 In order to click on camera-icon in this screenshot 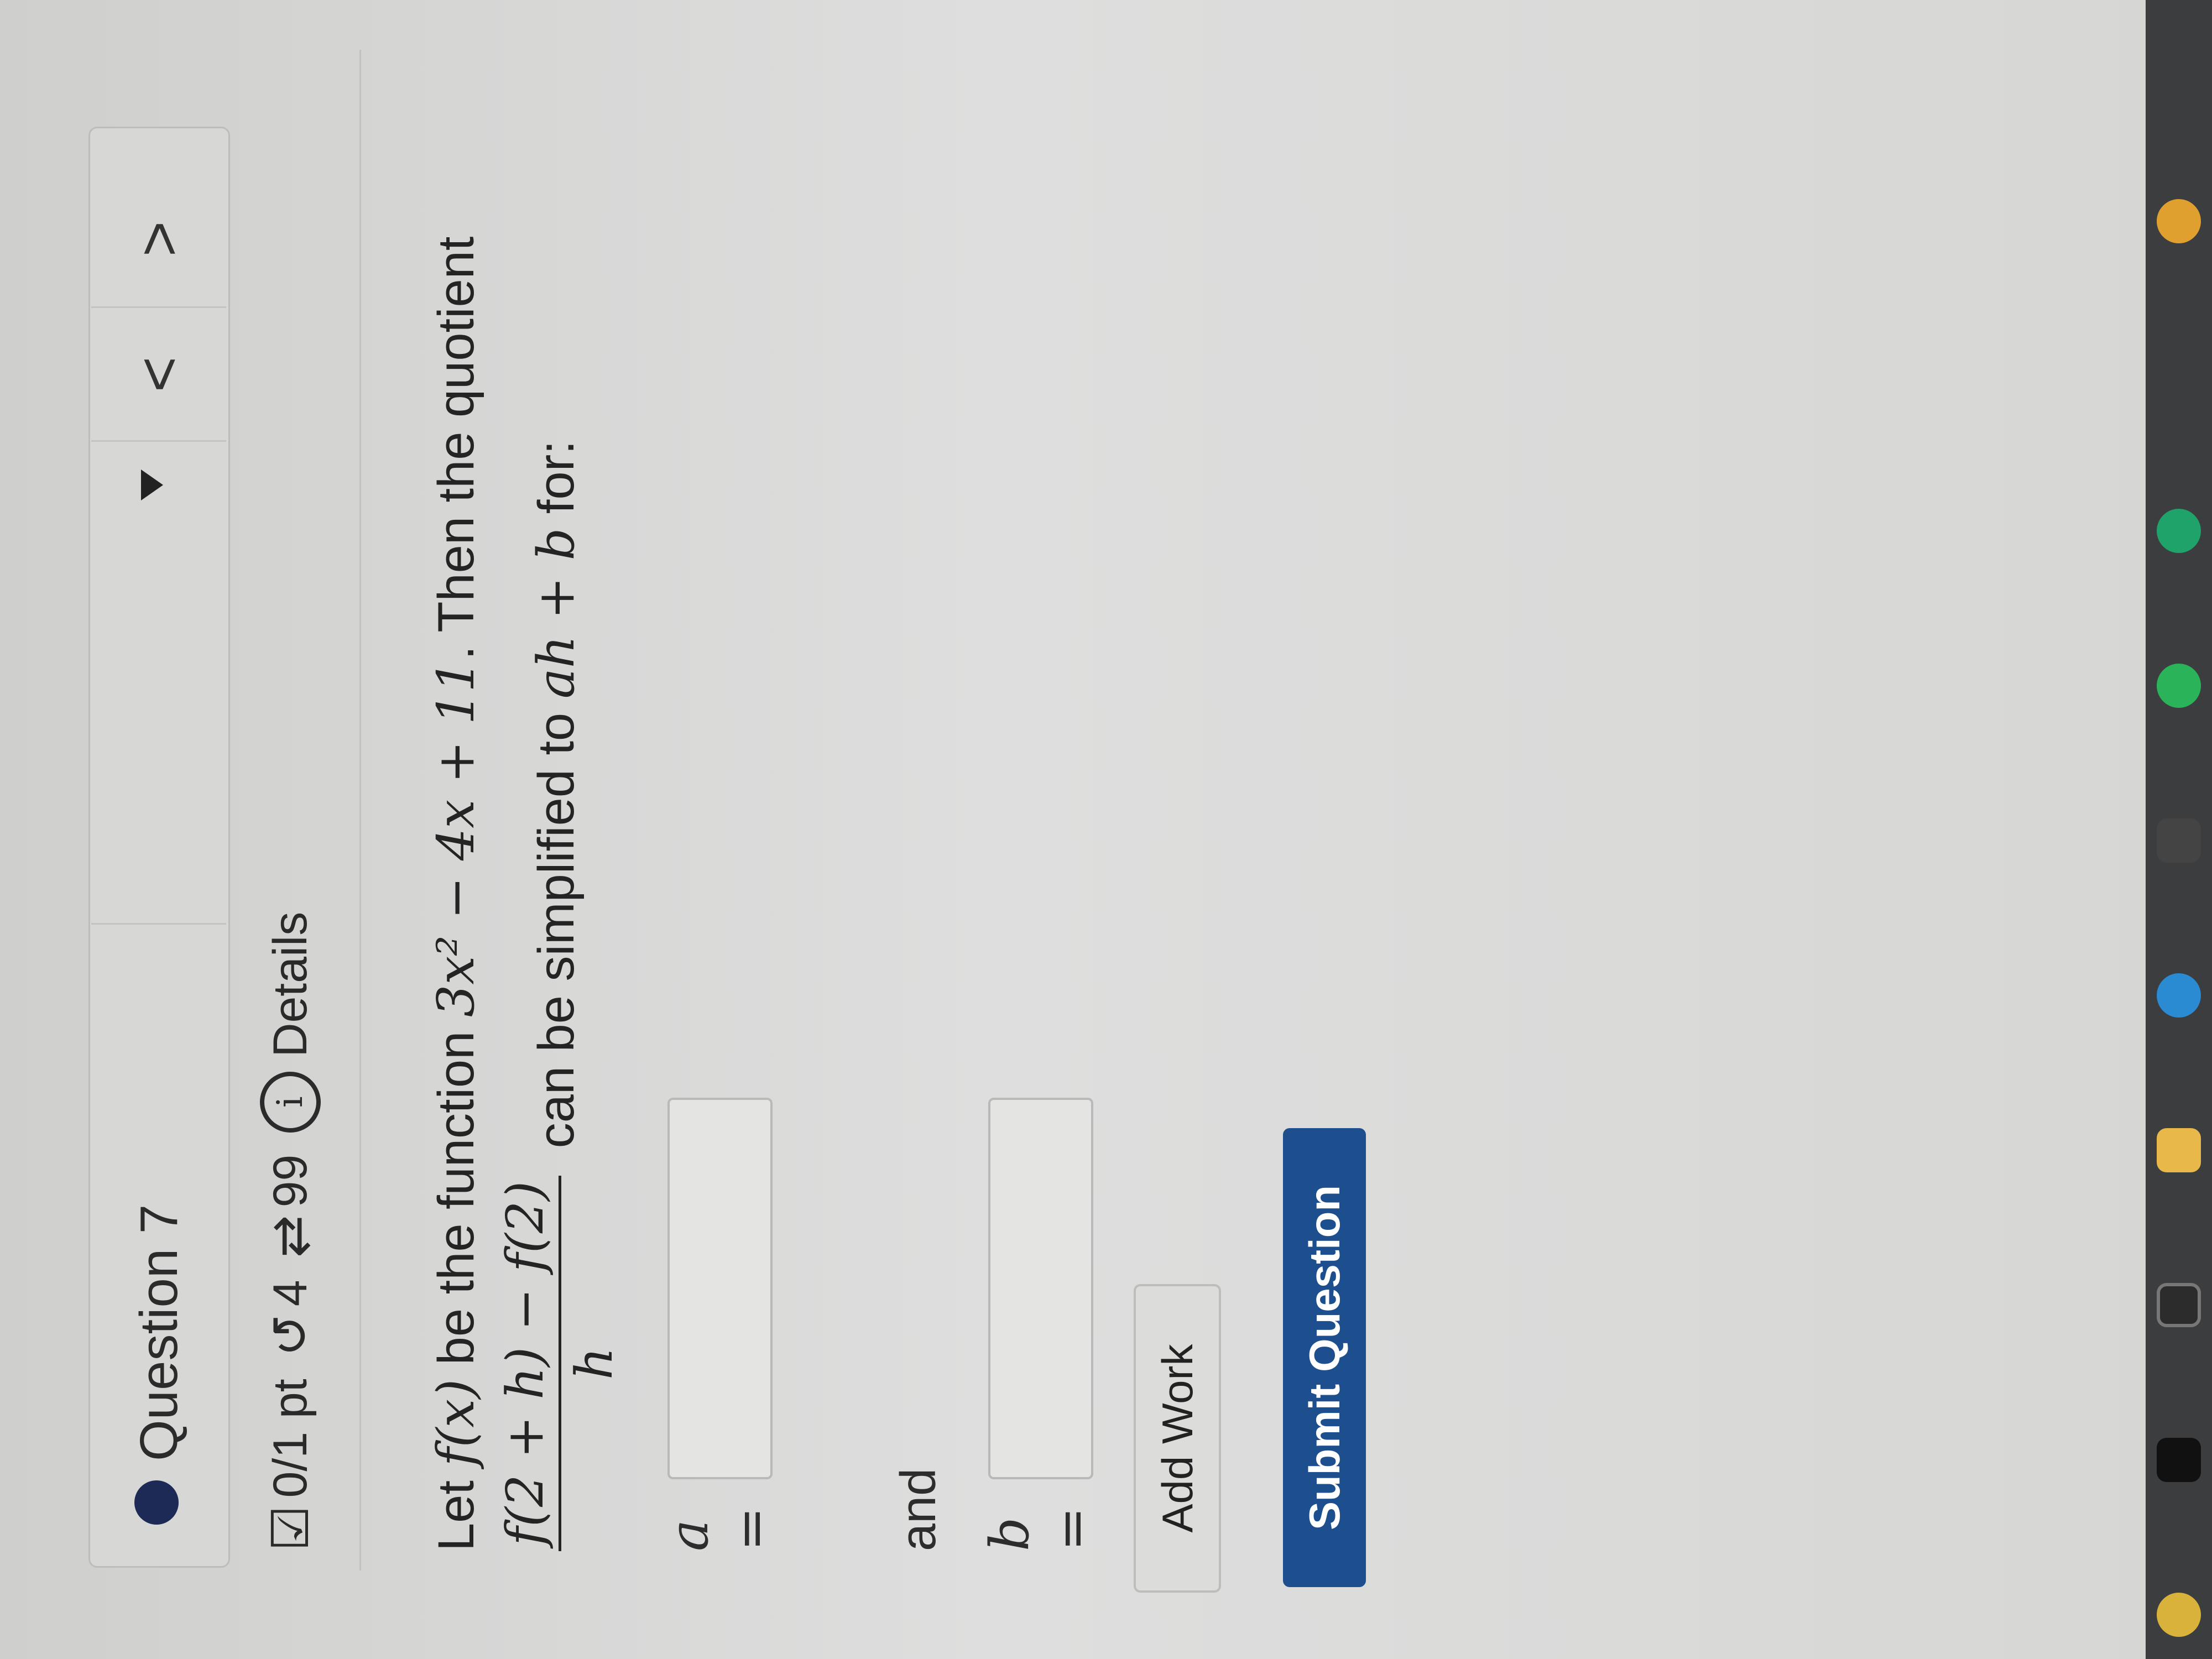, I will do `click(2179, 1305)`.